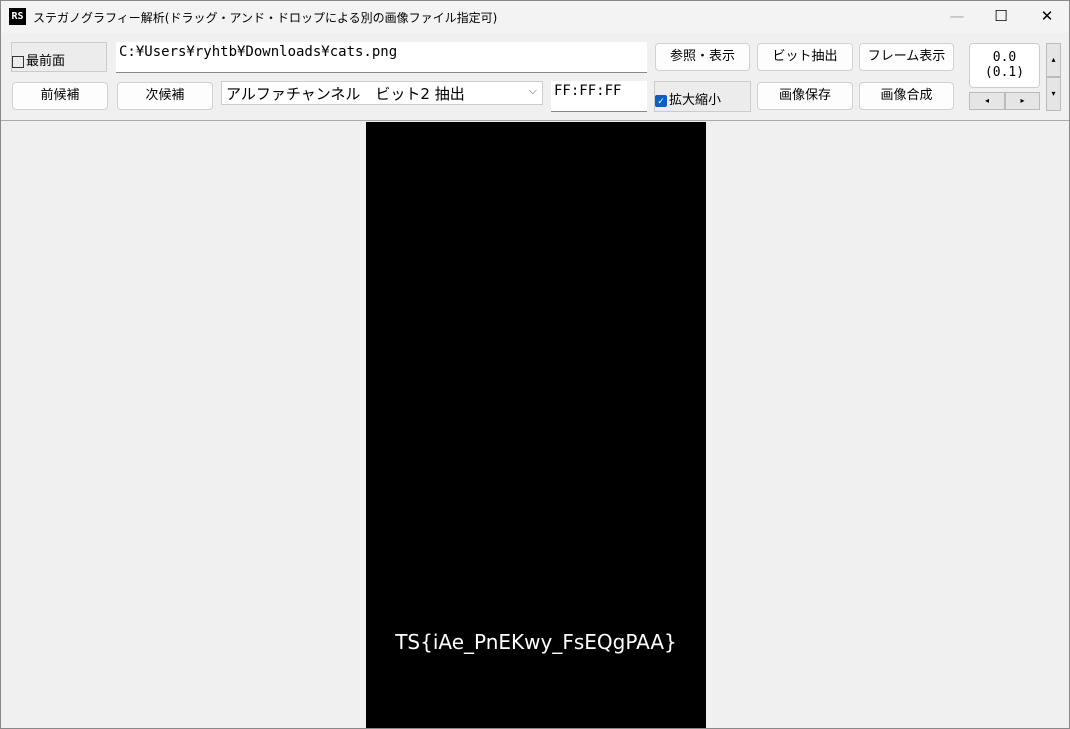  Describe the element at coordinates (535, 120) in the screenshot. I see `divider` at that location.